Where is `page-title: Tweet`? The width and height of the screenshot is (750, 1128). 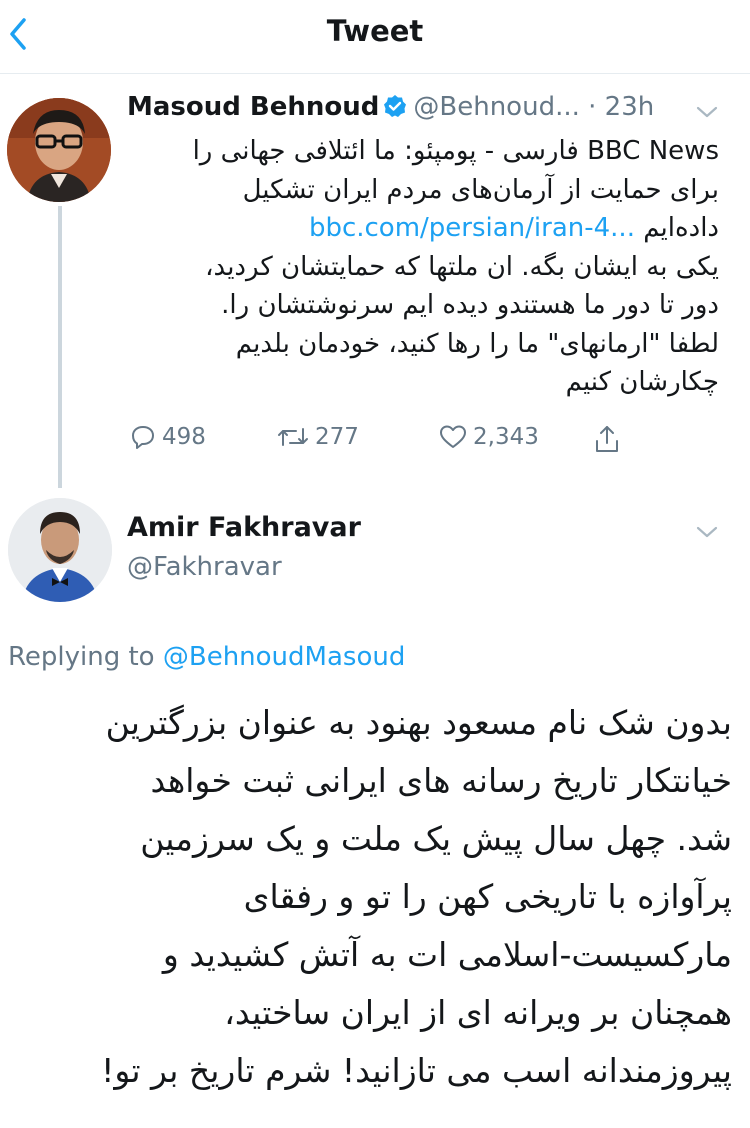 page-title: Tweet is located at coordinates (375, 31).